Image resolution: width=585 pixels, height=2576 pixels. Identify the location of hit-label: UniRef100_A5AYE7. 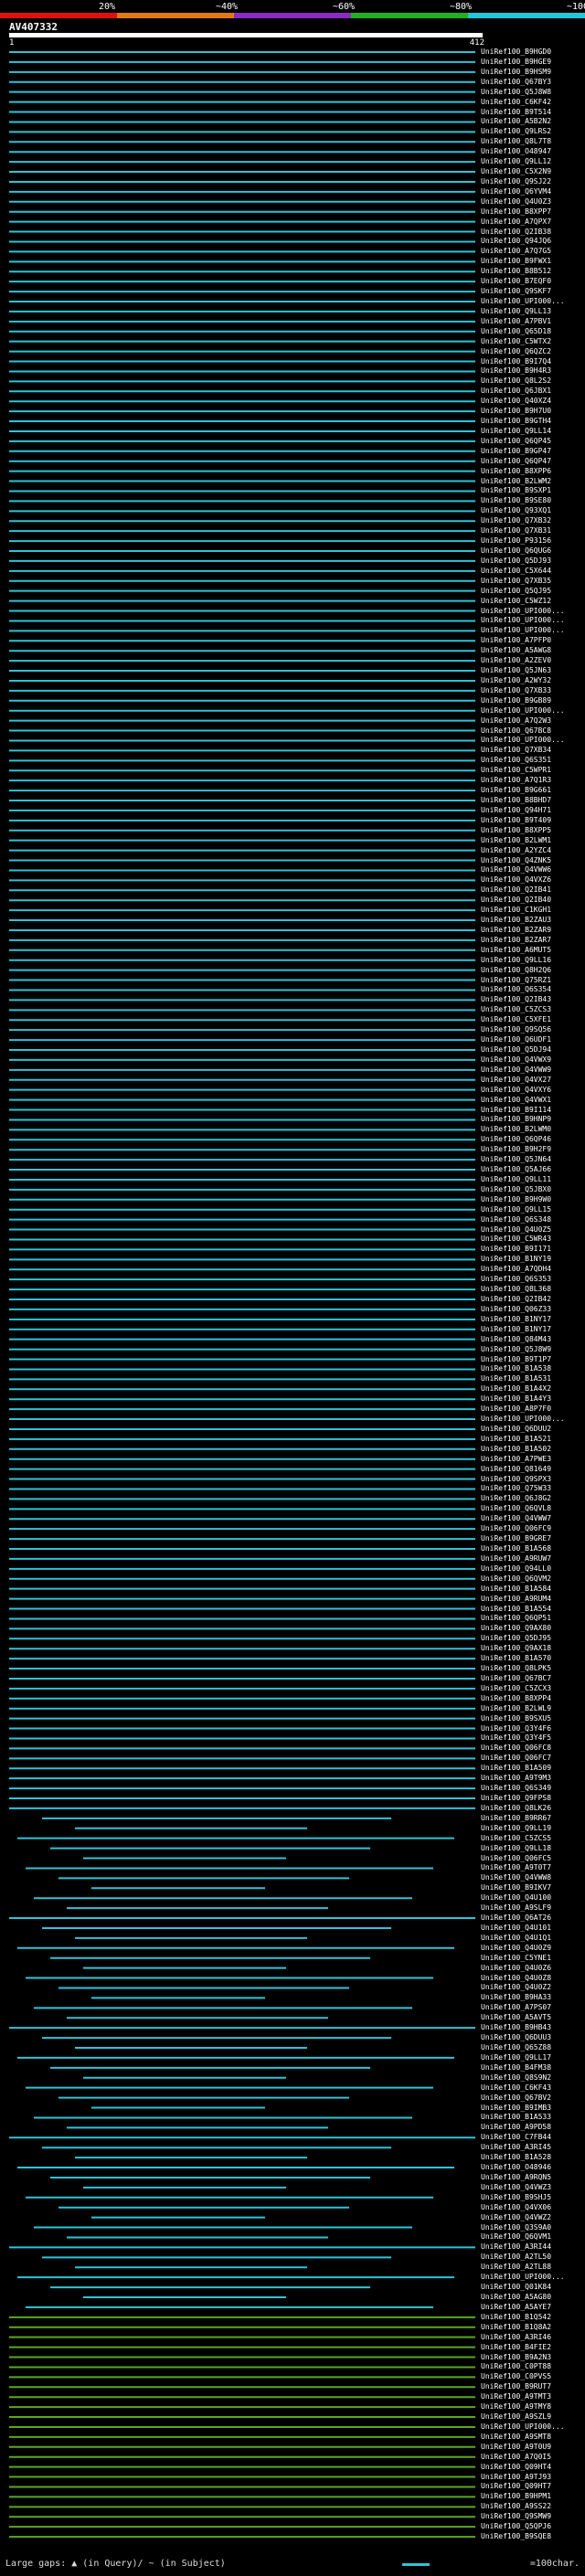
(516, 2307).